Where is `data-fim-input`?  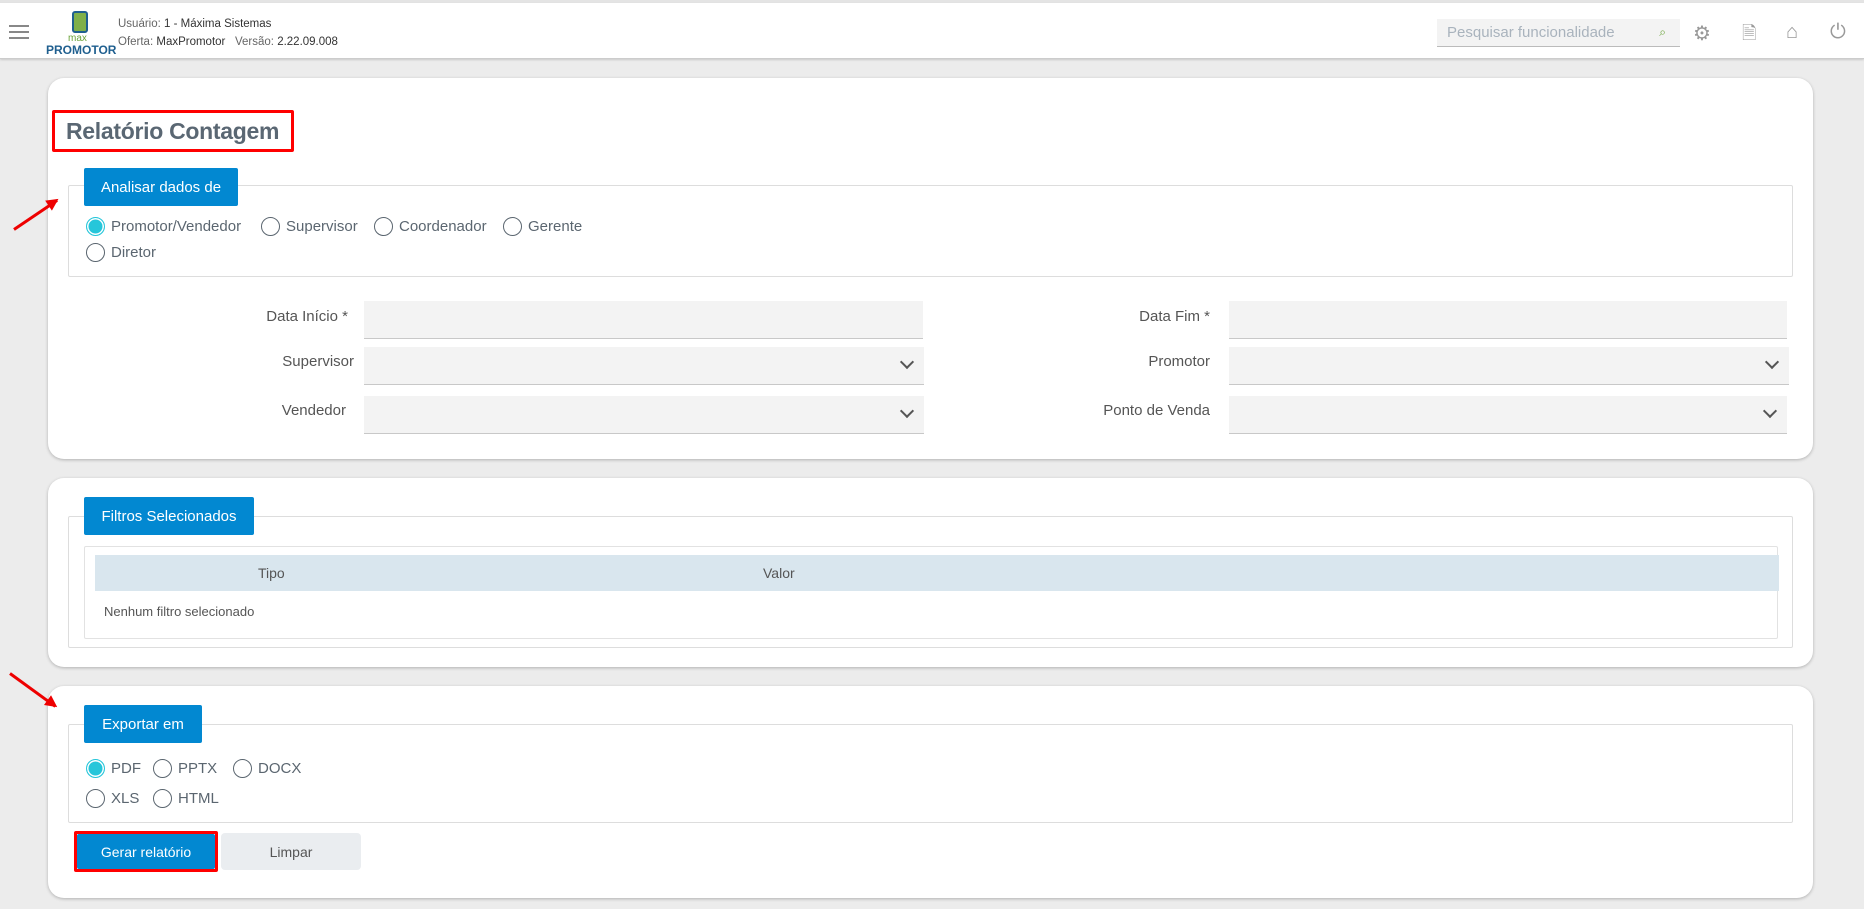 data-fim-input is located at coordinates (1508, 320).